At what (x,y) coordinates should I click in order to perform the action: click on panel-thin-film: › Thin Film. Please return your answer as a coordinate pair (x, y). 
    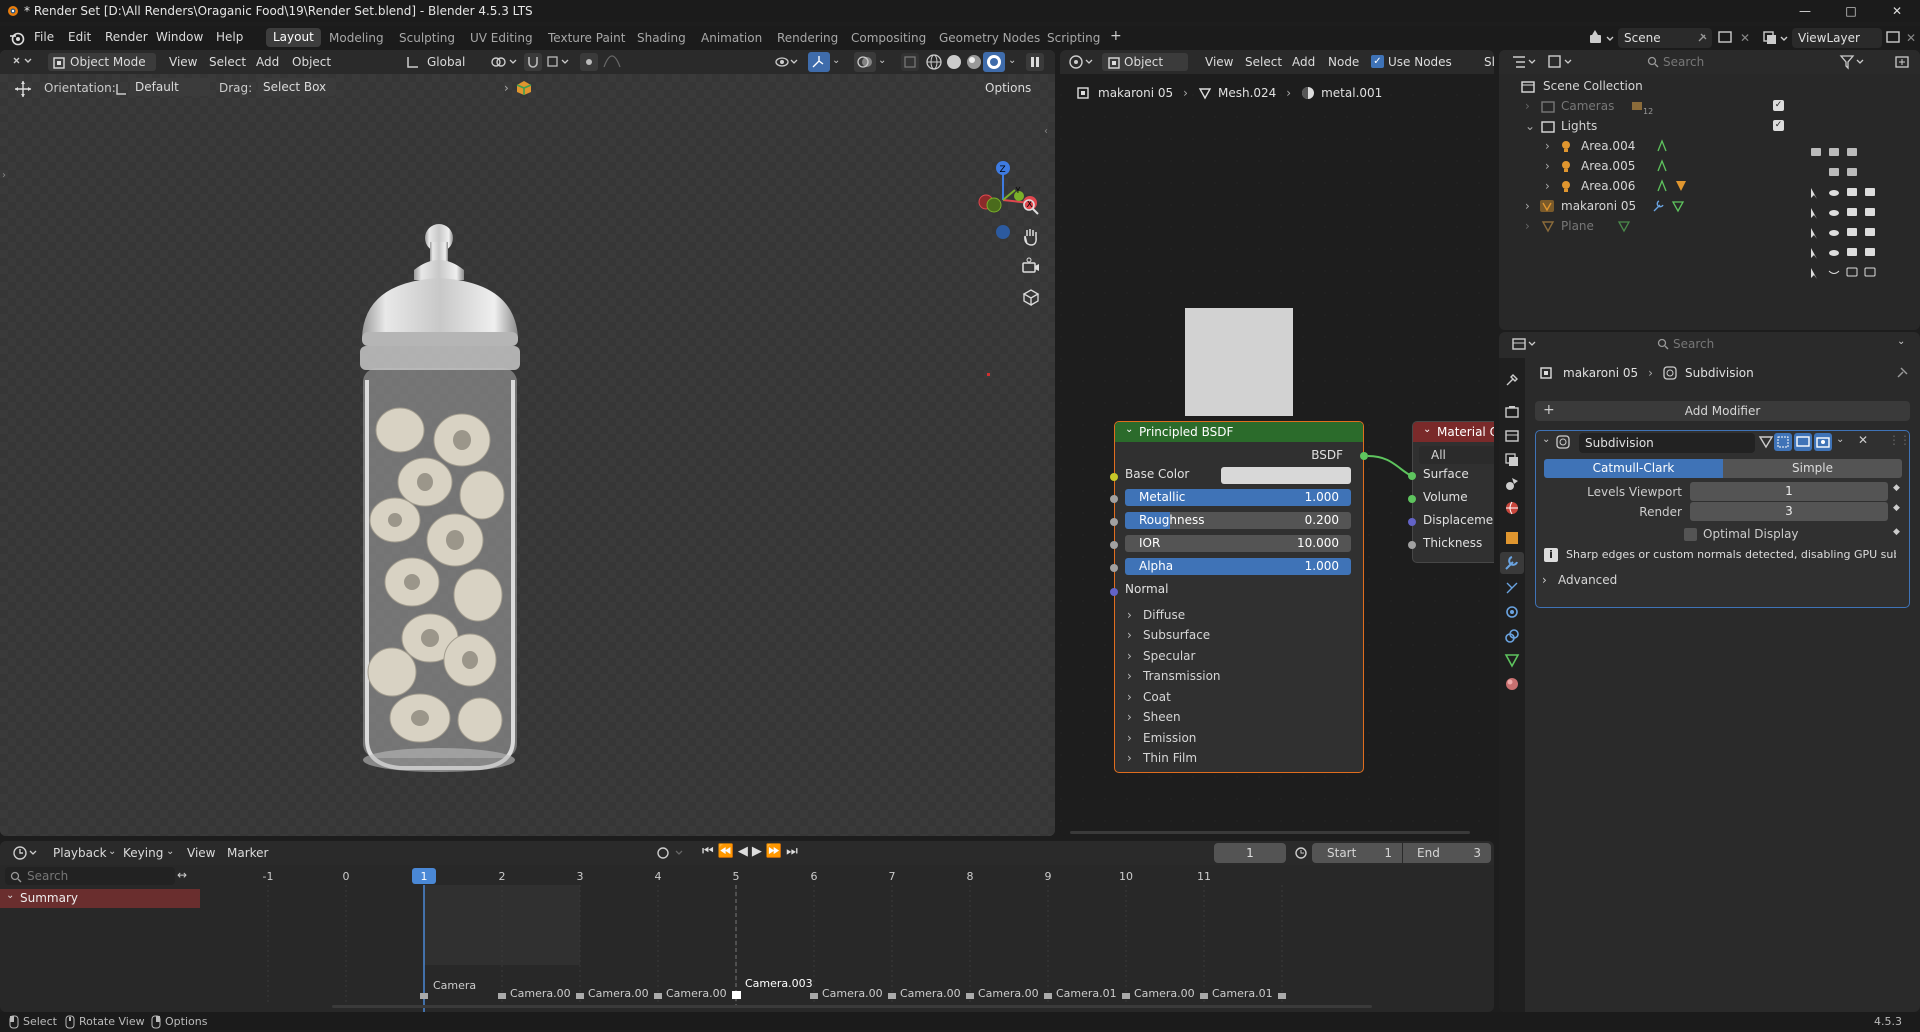
    Looking at the image, I should click on (1237, 758).